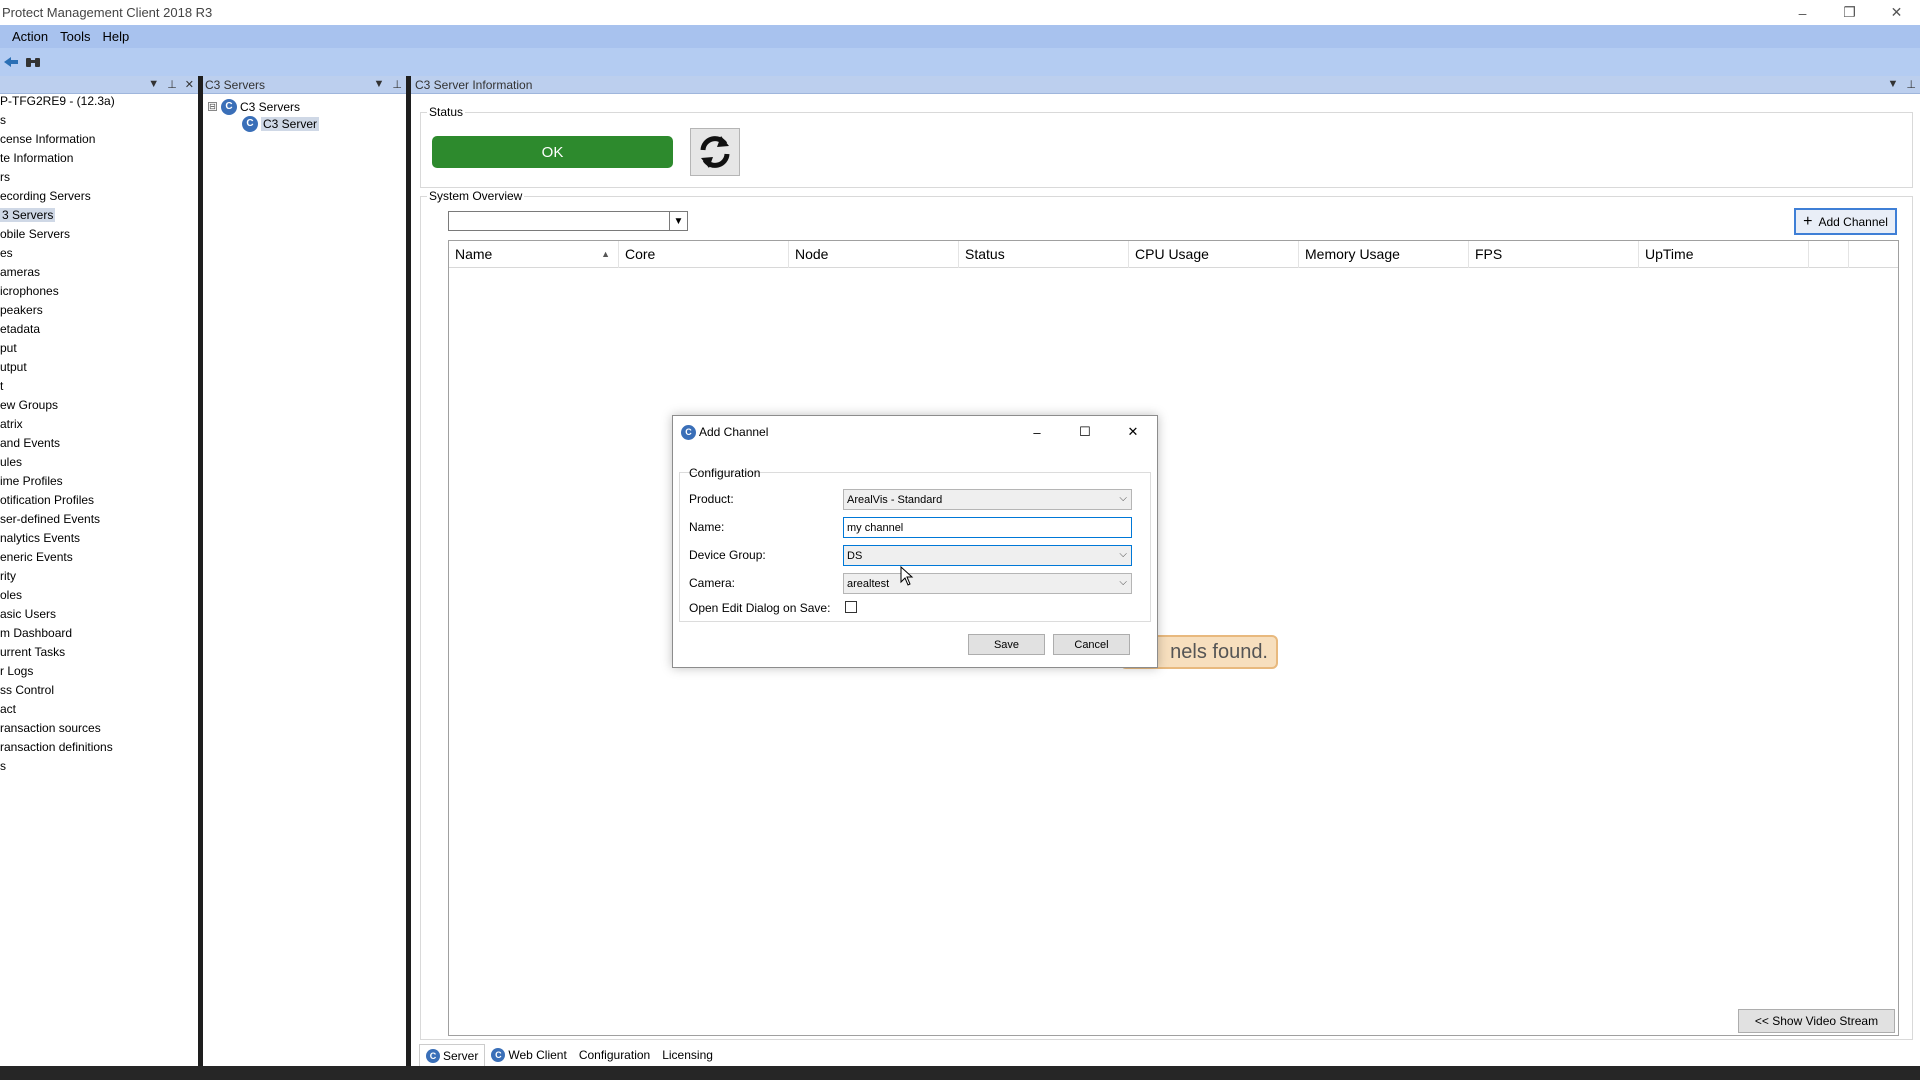  Describe the element at coordinates (960, 1073) in the screenshot. I see `bottom-strip` at that location.